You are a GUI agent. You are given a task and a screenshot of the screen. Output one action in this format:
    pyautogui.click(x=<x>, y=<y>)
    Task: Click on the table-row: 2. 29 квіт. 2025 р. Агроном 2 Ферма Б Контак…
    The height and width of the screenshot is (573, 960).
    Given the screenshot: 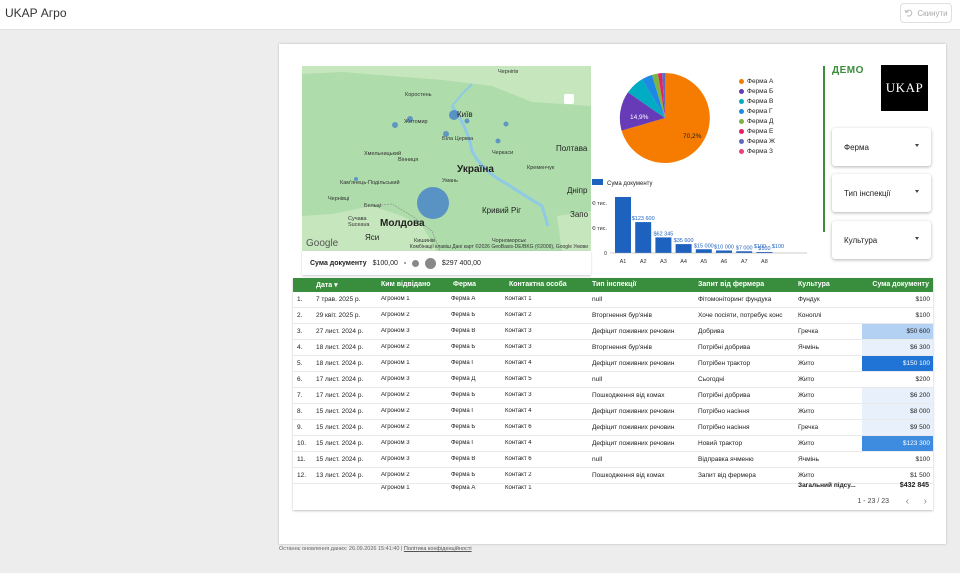 What is the action you would take?
    pyautogui.click(x=613, y=316)
    